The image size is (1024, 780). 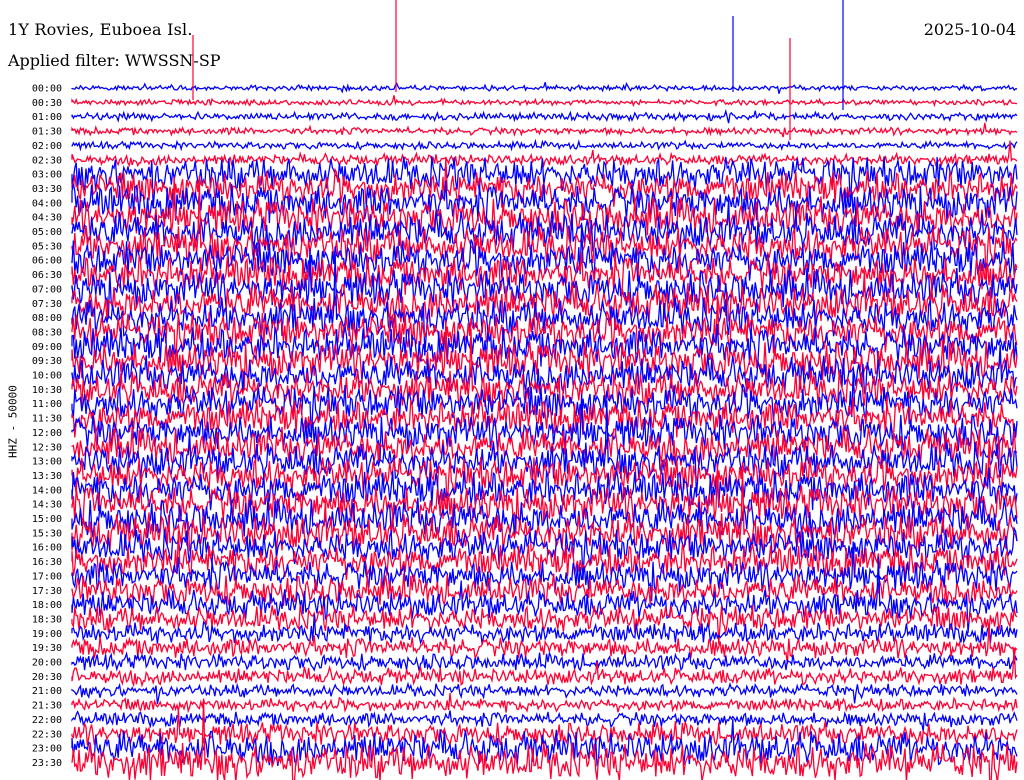 I want to click on row-time-label: 03:30, so click(x=47, y=189).